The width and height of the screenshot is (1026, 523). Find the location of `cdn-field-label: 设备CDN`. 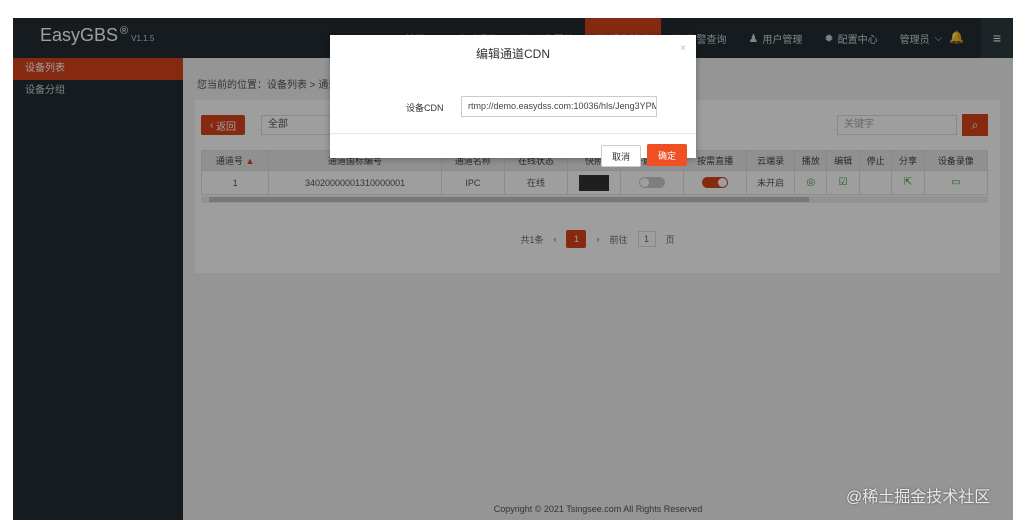

cdn-field-label: 设备CDN is located at coordinates (425, 108).